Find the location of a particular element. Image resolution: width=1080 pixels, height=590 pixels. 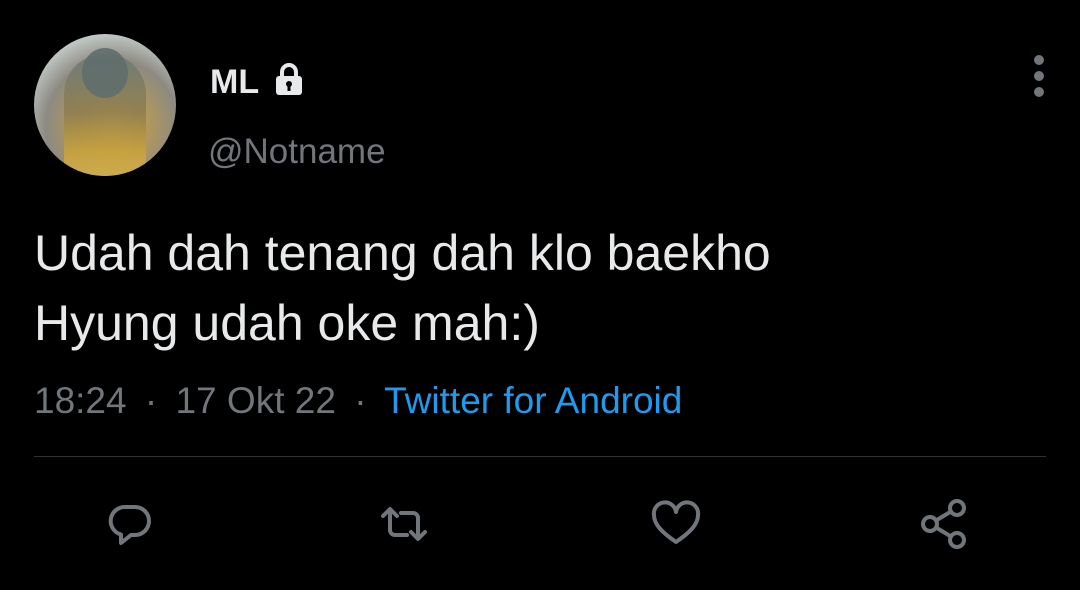

lock-icon is located at coordinates (289, 79).